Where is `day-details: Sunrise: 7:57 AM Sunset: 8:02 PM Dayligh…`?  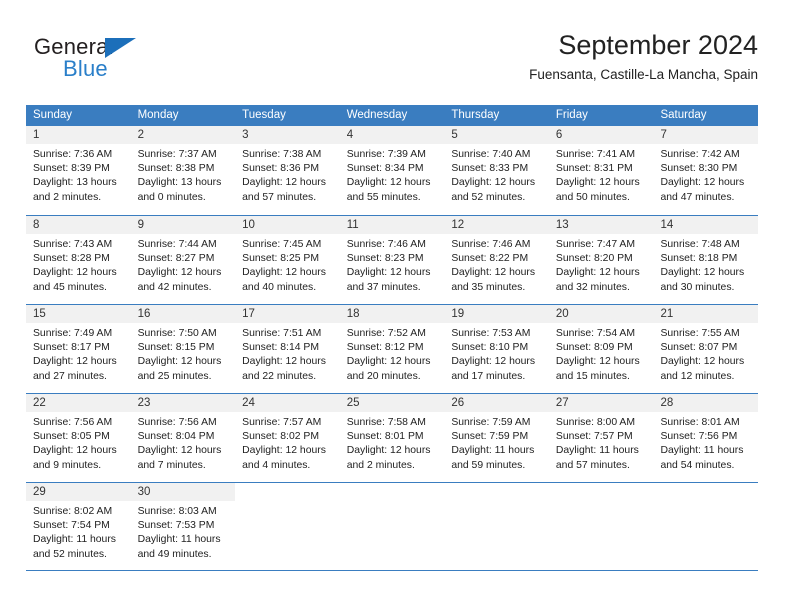
day-details: Sunrise: 7:57 AM Sunset: 8:02 PM Dayligh… is located at coordinates (287, 442).